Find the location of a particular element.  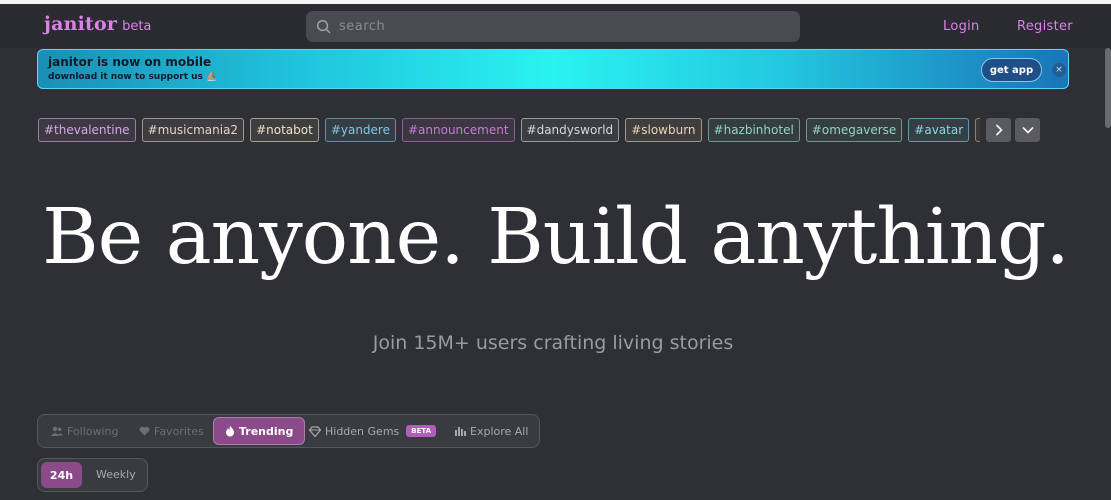

get-app-button: get app is located at coordinates (1011, 70).